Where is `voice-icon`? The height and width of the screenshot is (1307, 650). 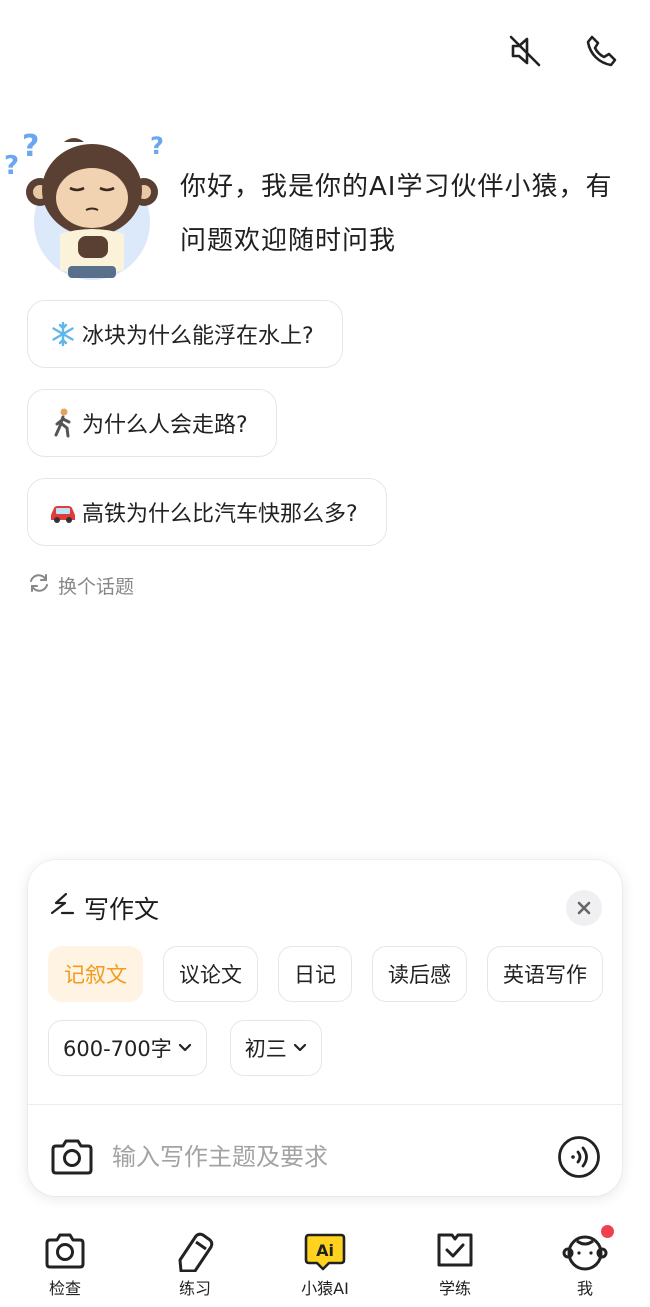
voice-icon is located at coordinates (579, 1157).